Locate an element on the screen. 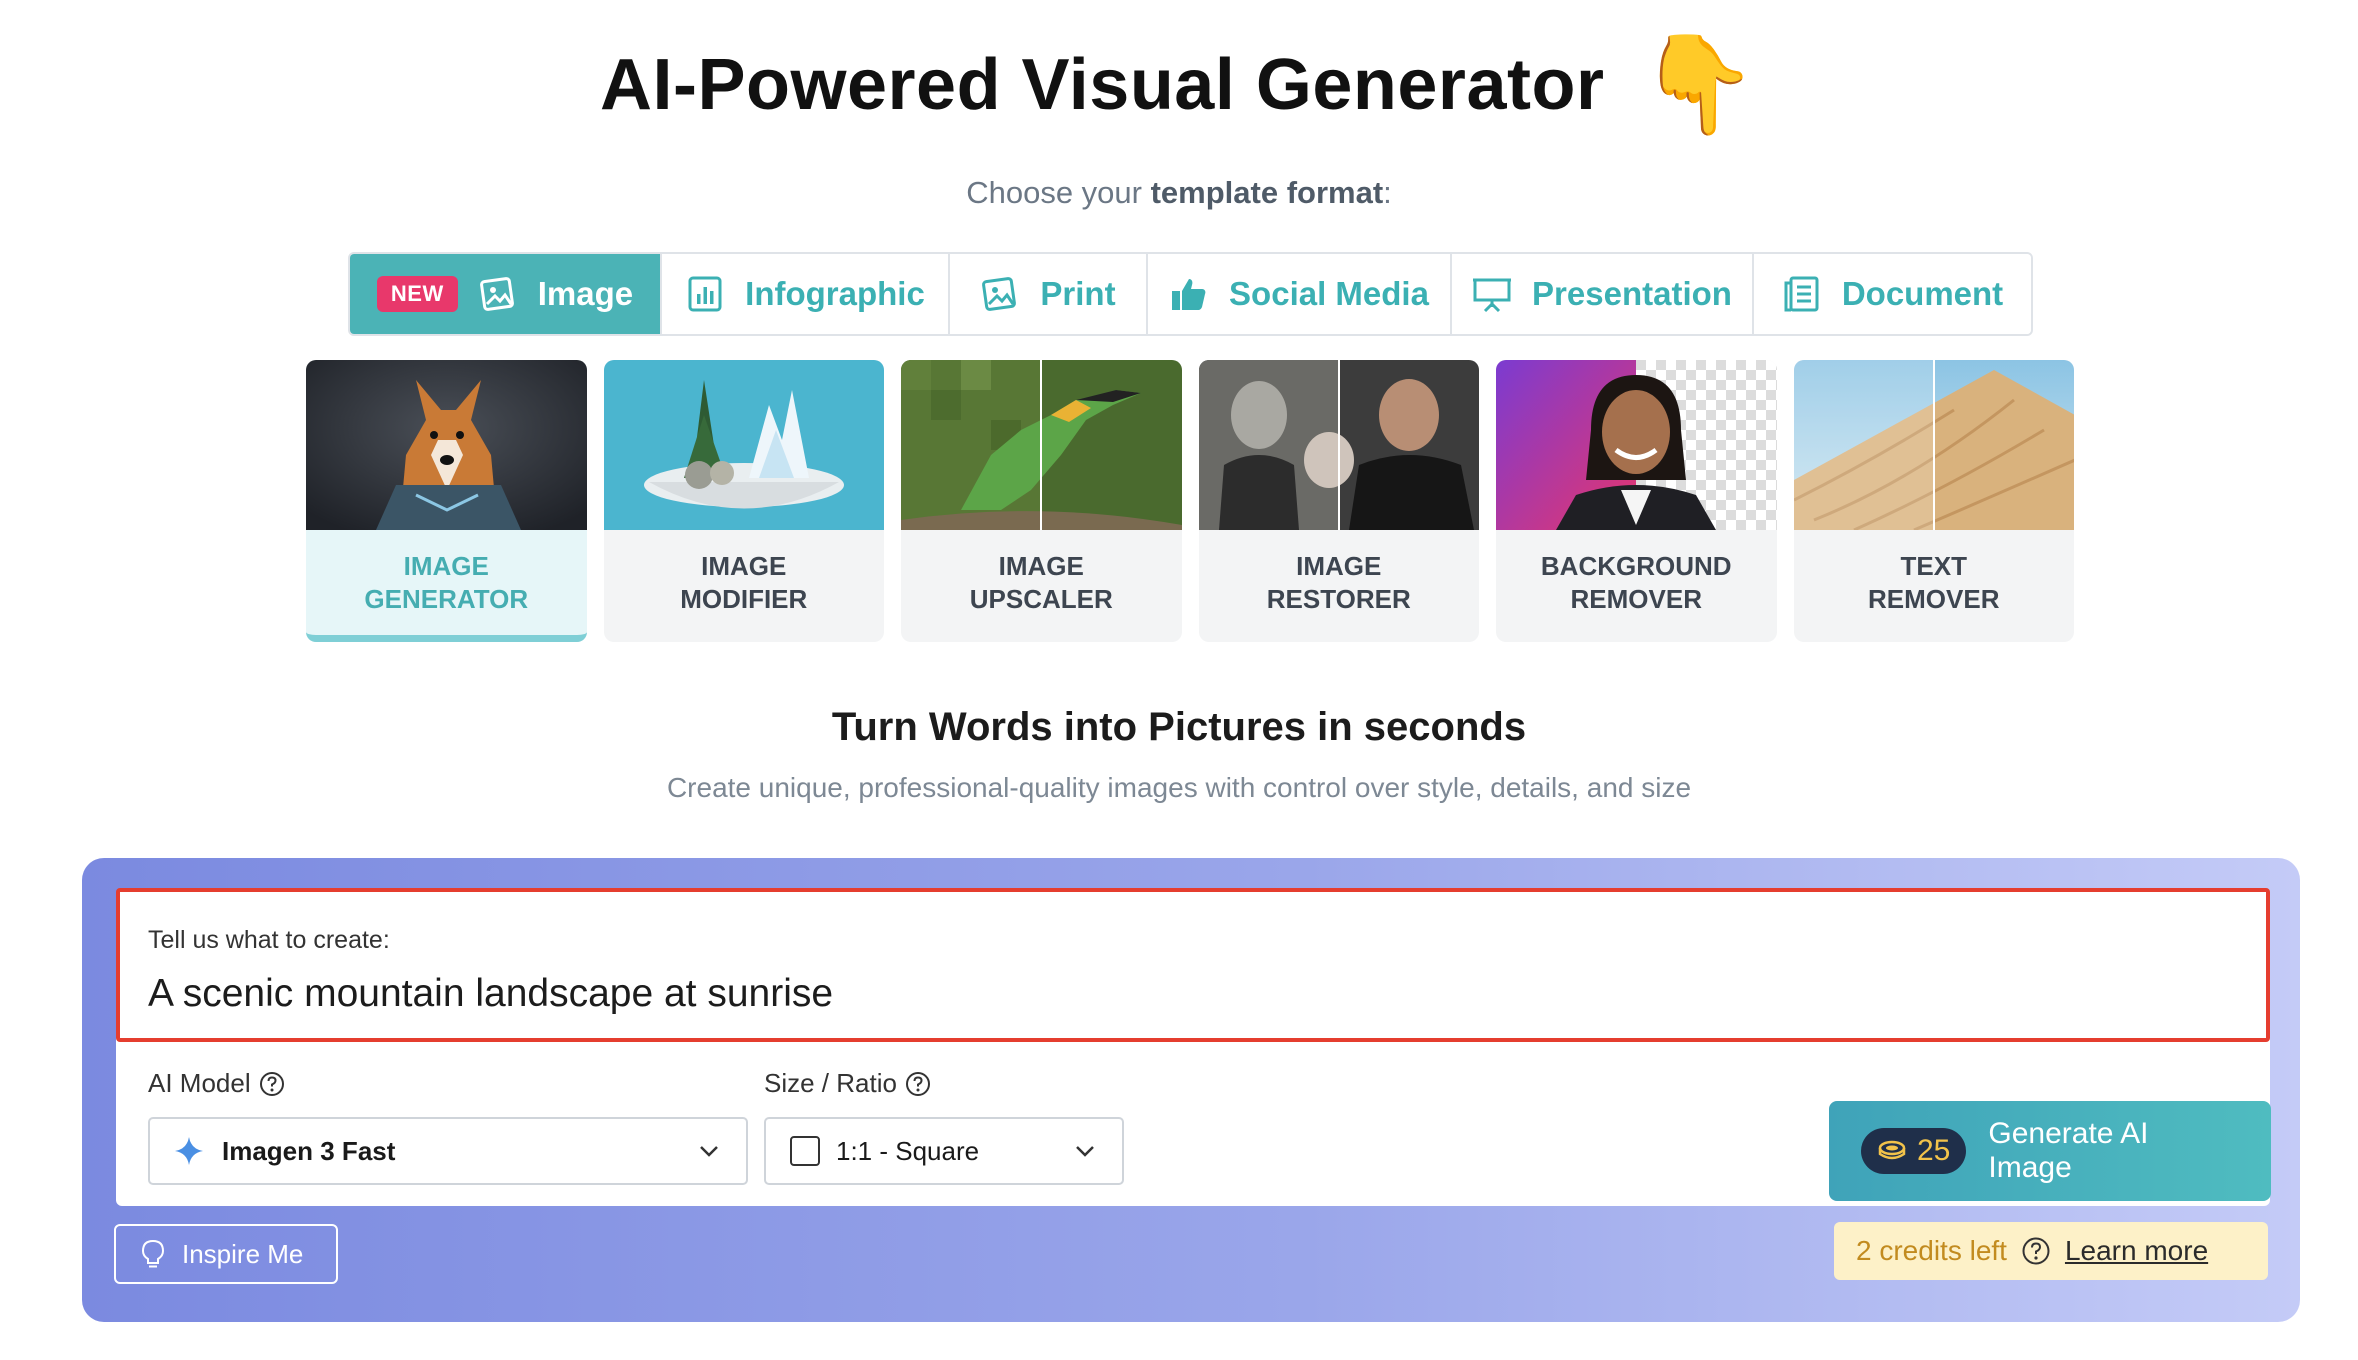 This screenshot has width=2358, height=1360. coin-icon is located at coordinates (1892, 1150).